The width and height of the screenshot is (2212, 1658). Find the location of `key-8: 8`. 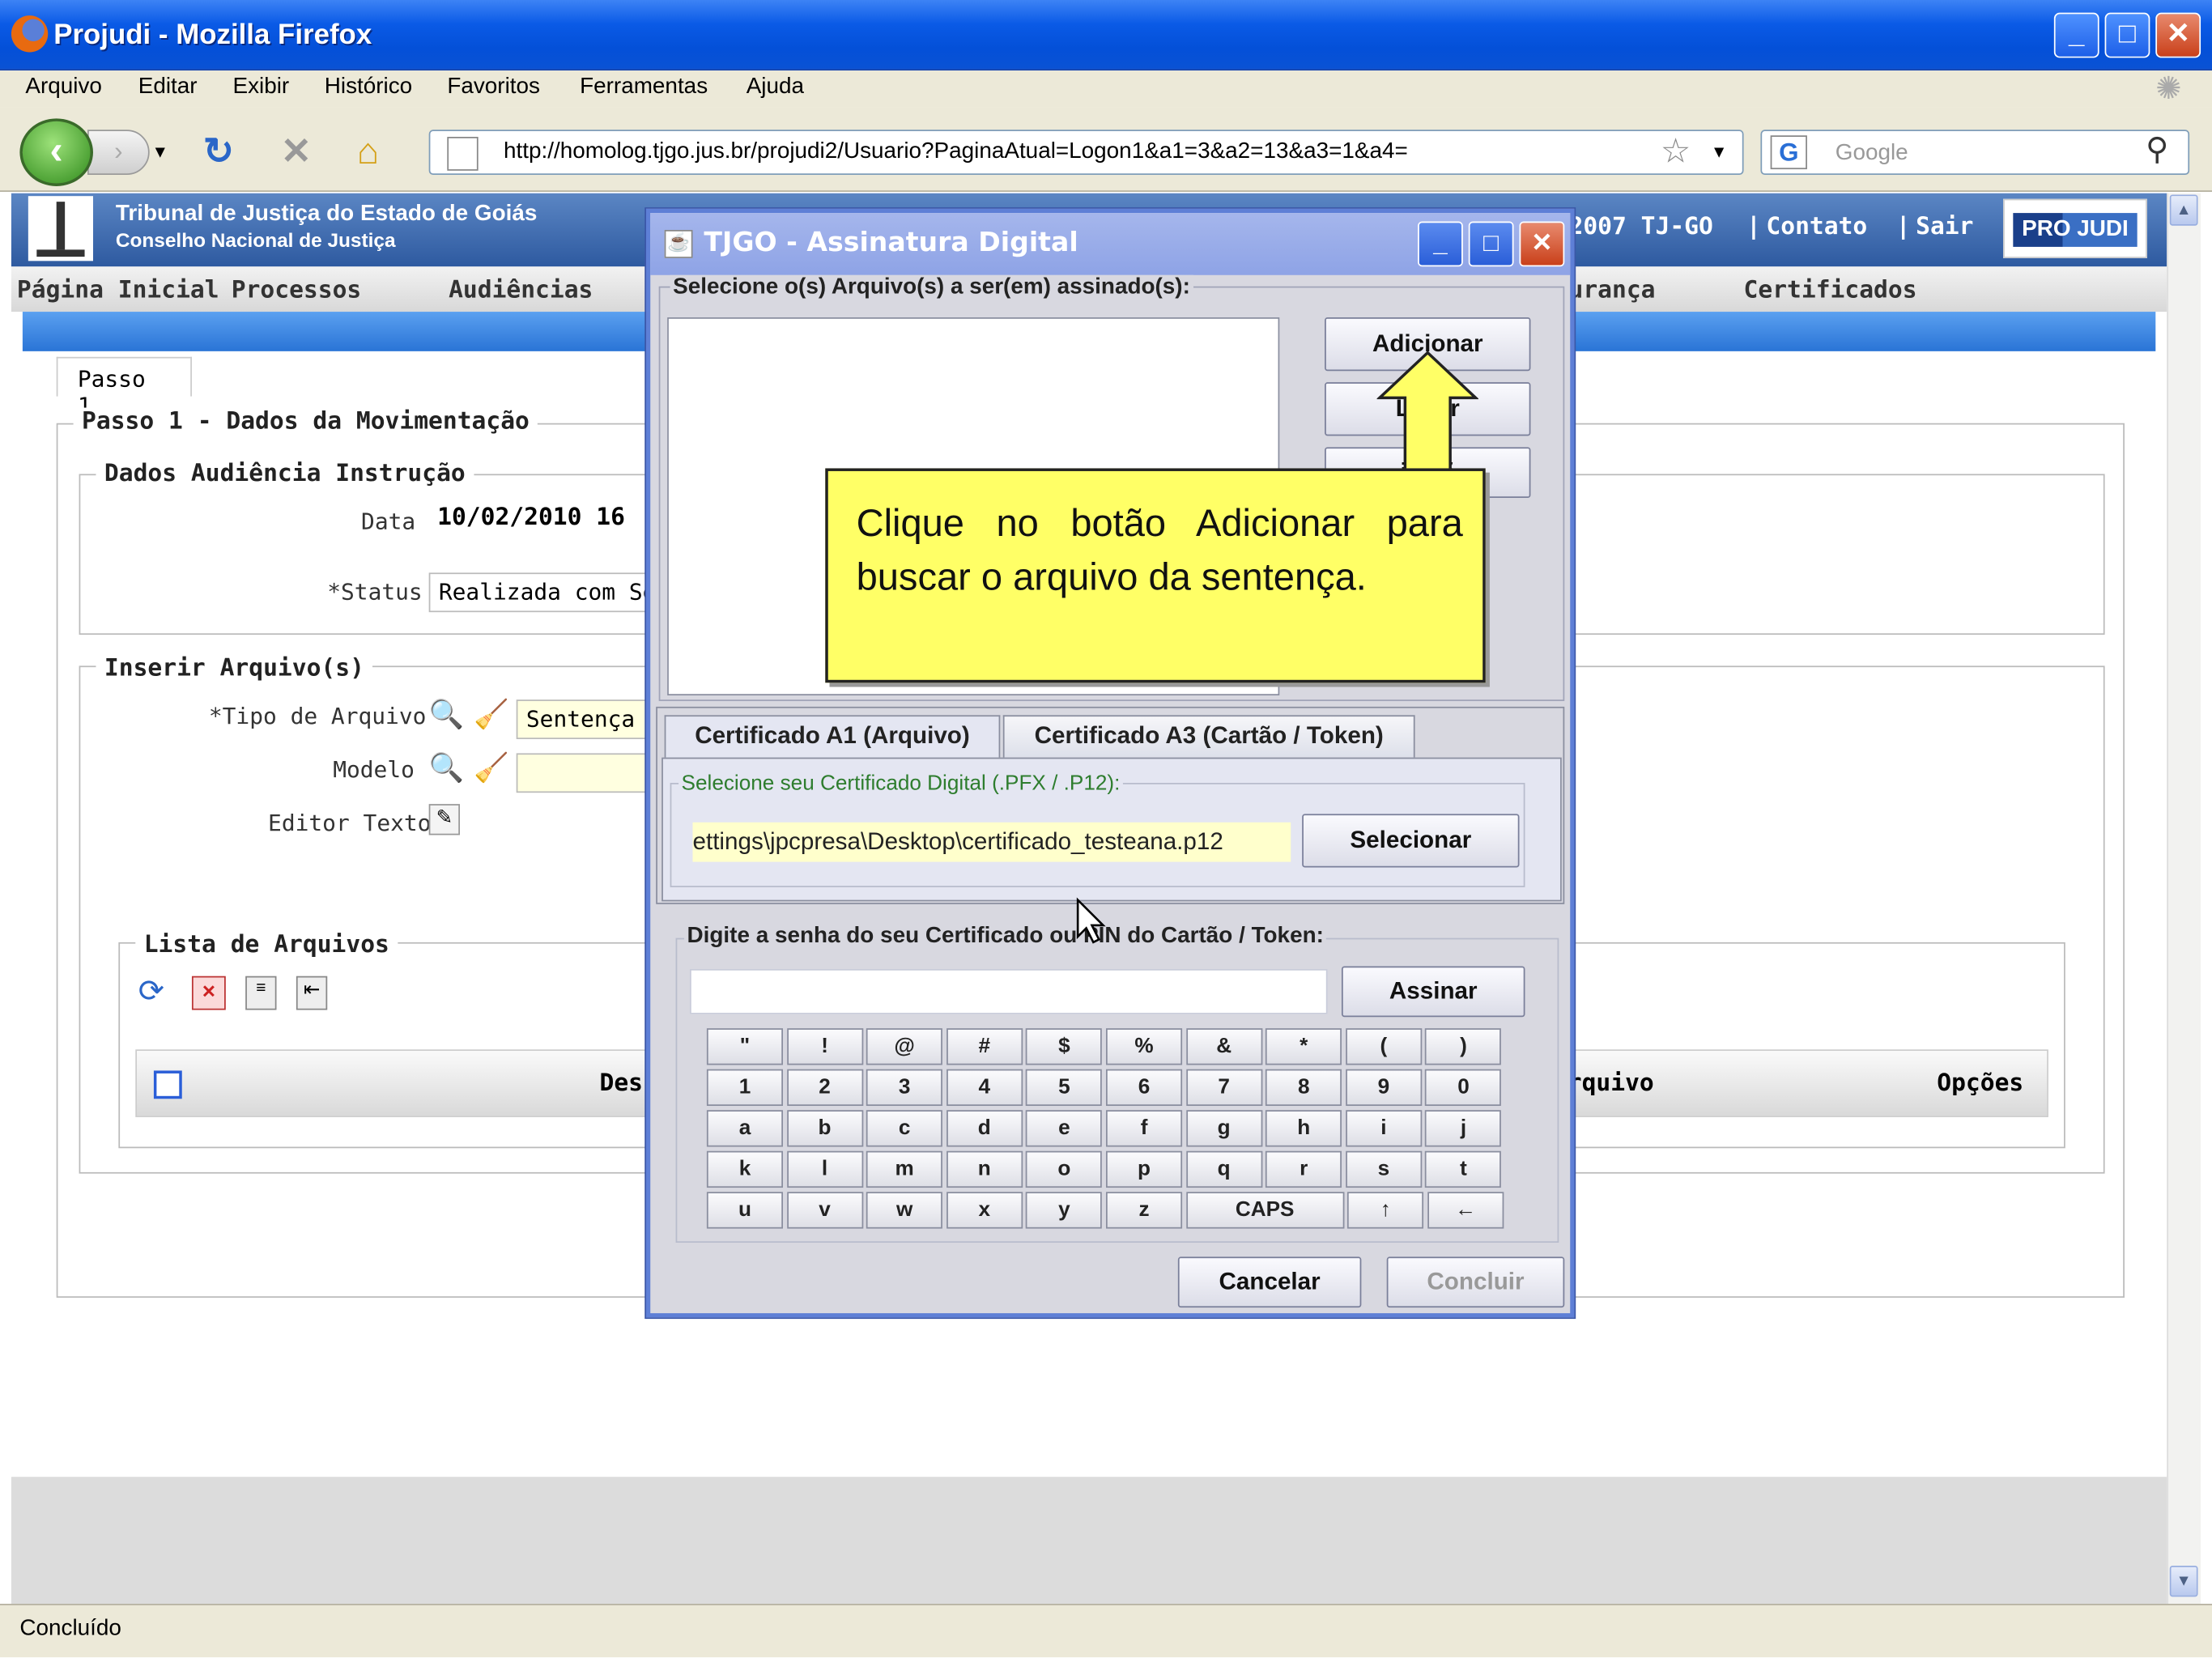

key-8: 8 is located at coordinates (1304, 1087).